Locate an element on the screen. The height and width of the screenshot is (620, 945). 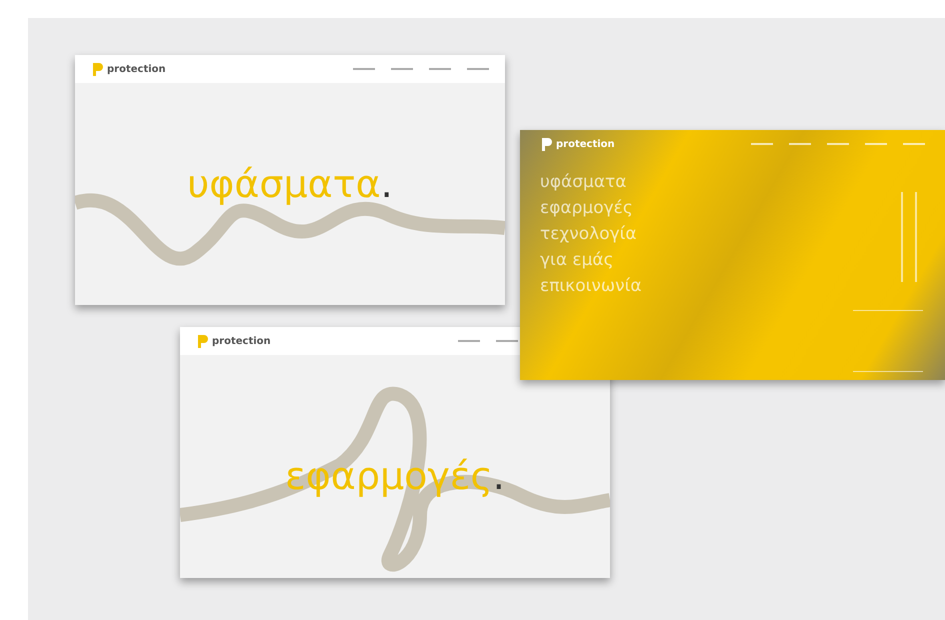
menu-link: τεχνολογία is located at coordinates (588, 234).